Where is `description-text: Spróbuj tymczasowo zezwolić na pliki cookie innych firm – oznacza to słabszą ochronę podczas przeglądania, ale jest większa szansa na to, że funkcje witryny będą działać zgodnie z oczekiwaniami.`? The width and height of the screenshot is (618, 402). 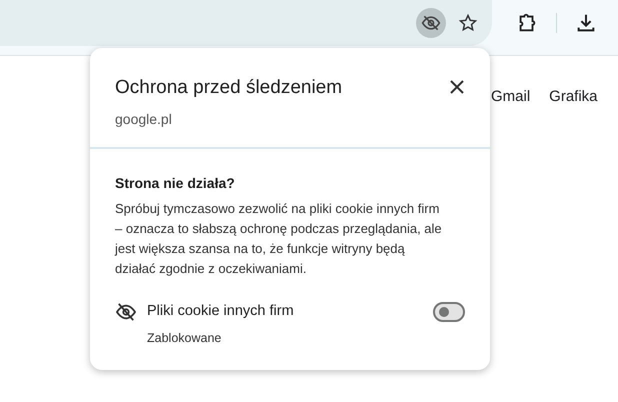 description-text: Spróbuj tymczasowo zezwolić na pliki cookie innych firm – oznacza to słabszą ochronę podczas przeglądania, ale jest większa szansa na to, że funkcje witryny będą działać zgodnie z oczekiwaniami. is located at coordinates (279, 239).